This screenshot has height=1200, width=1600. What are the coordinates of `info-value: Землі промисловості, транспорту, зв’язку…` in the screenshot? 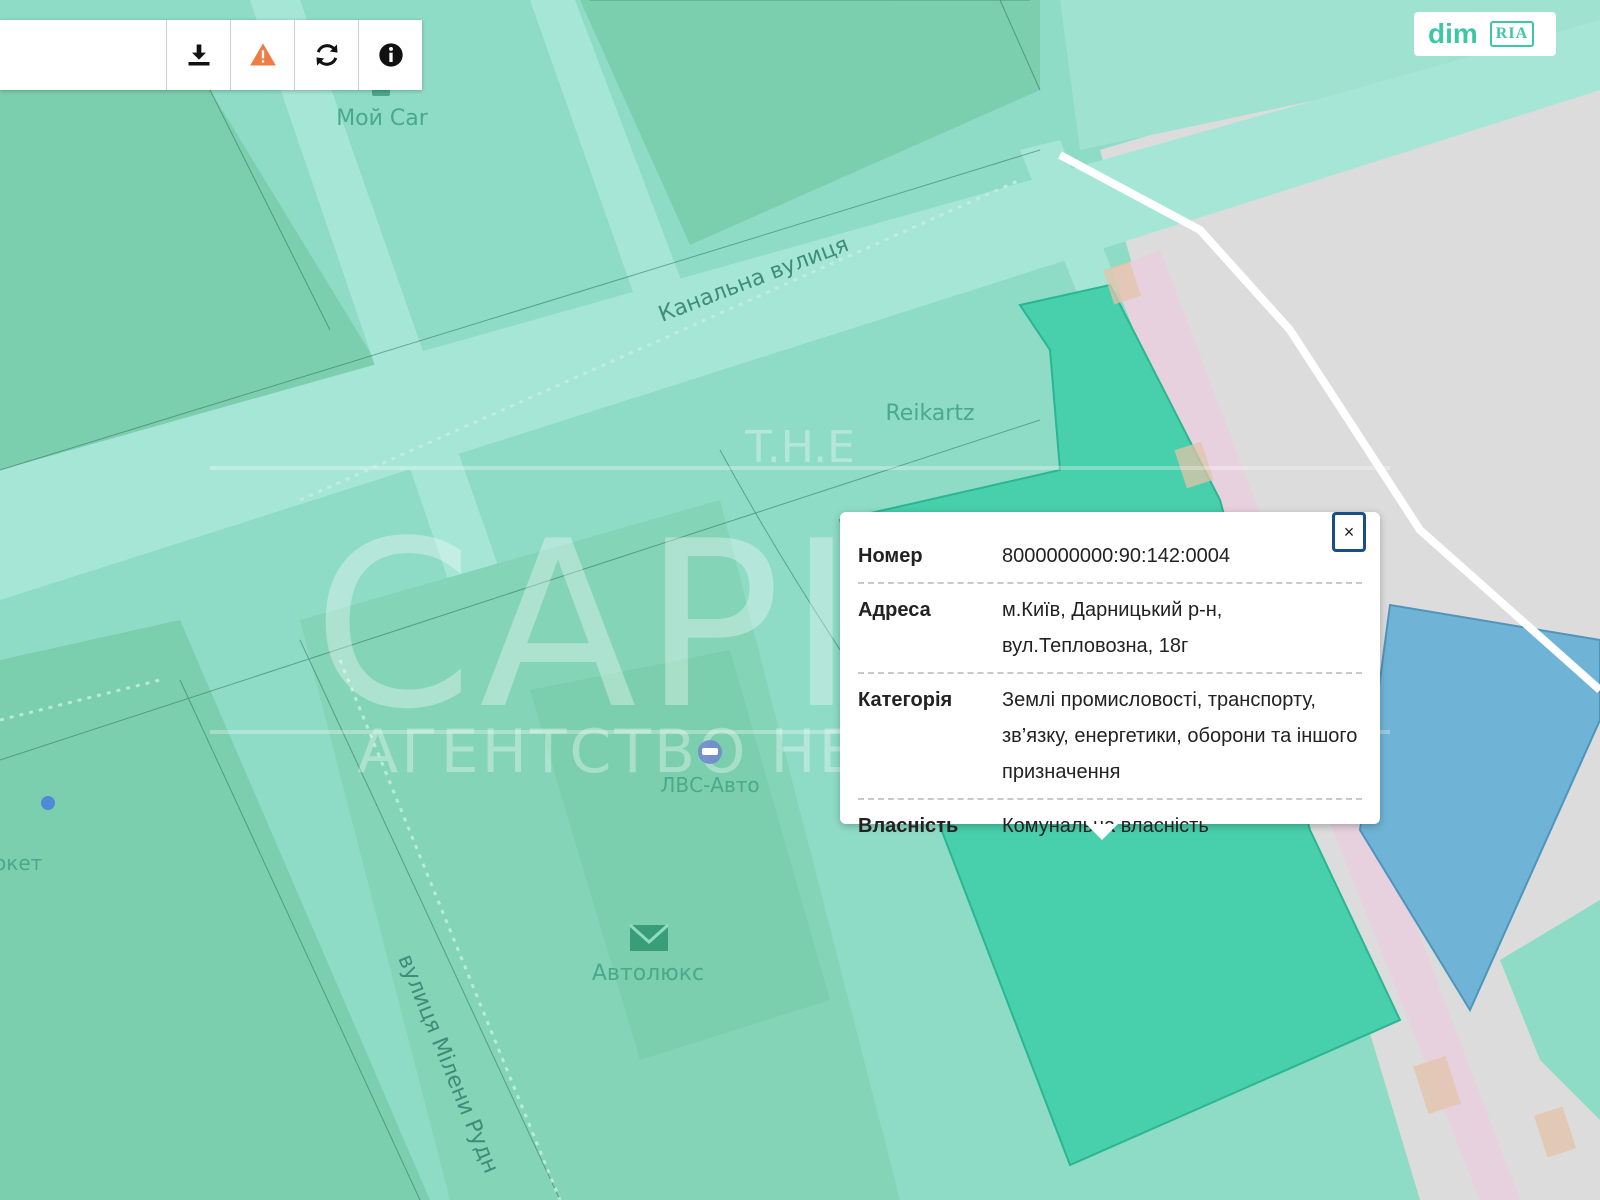 It's located at (1180, 736).